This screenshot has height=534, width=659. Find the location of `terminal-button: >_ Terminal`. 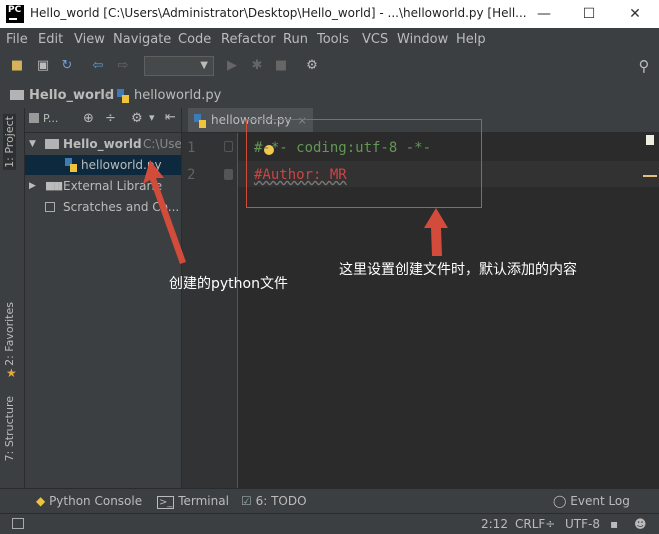

terminal-button: >_ Terminal is located at coordinates (193, 501).